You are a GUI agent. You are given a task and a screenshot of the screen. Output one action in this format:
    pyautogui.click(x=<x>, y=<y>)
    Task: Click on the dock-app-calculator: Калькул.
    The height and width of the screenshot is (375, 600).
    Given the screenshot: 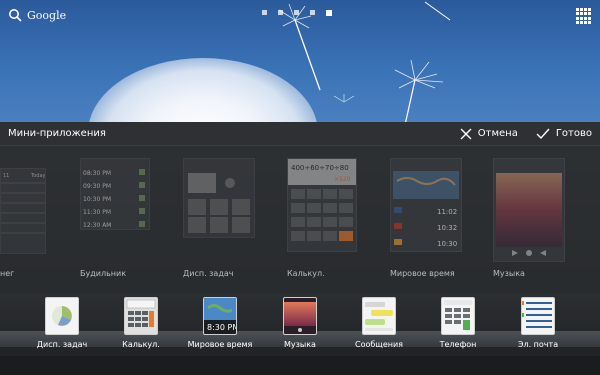 What is the action you would take?
    pyautogui.click(x=141, y=327)
    